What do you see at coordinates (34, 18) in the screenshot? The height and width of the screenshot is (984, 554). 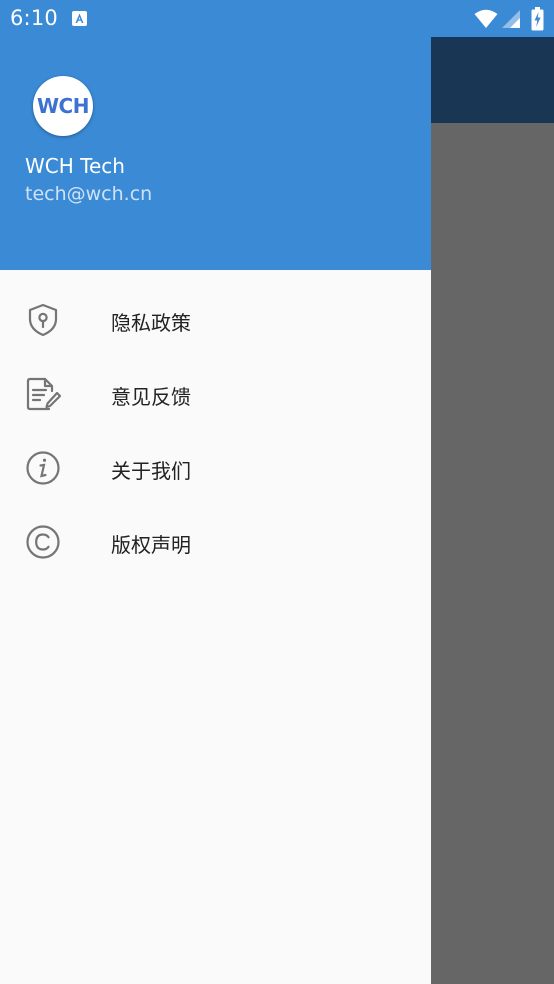 I see `status-time: 6:10` at bounding box center [34, 18].